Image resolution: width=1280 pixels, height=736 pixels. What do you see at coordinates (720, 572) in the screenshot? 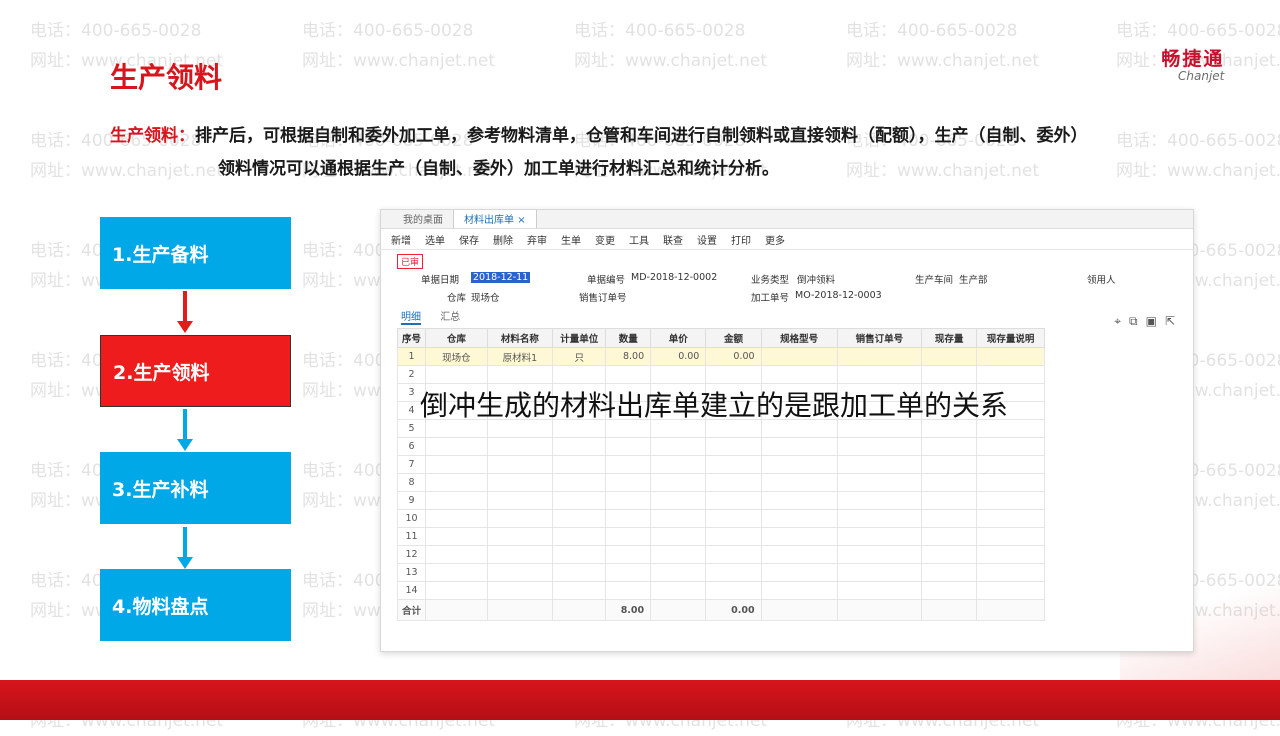
I see `table-row: 13` at bounding box center [720, 572].